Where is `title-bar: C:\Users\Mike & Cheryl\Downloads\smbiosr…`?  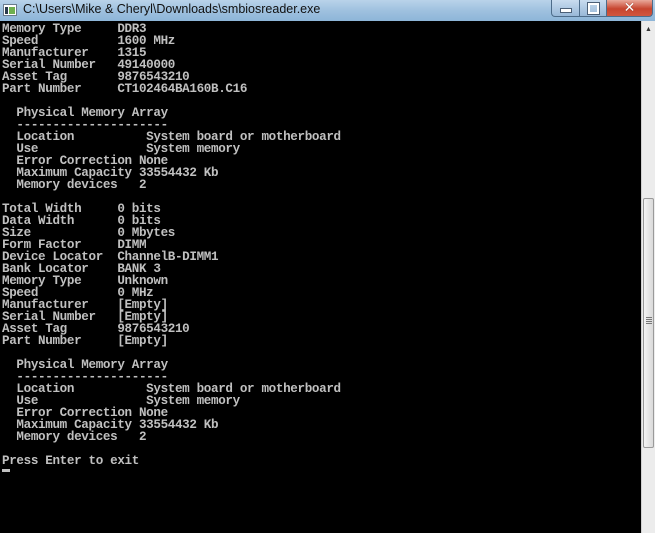 title-bar: C:\Users\Mike & Cheryl\Downloads\smbiosr… is located at coordinates (327, 10).